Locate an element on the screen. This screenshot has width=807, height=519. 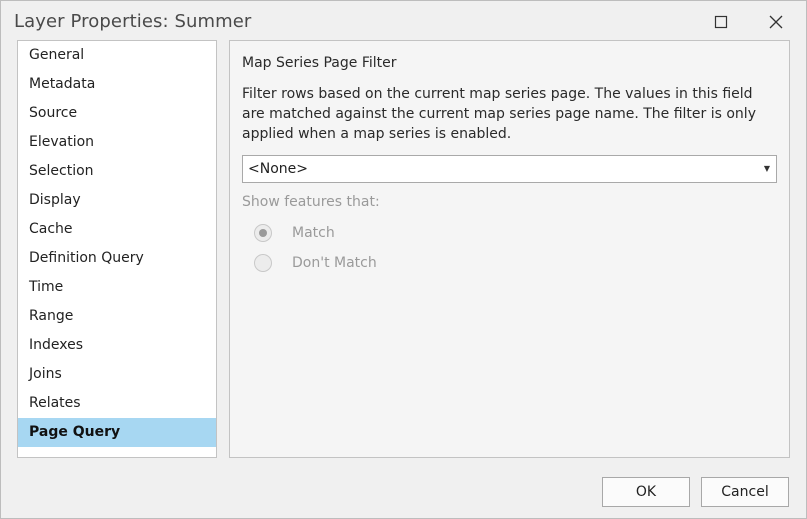
window-title: Layer Properties: Summer is located at coordinates (133, 21).